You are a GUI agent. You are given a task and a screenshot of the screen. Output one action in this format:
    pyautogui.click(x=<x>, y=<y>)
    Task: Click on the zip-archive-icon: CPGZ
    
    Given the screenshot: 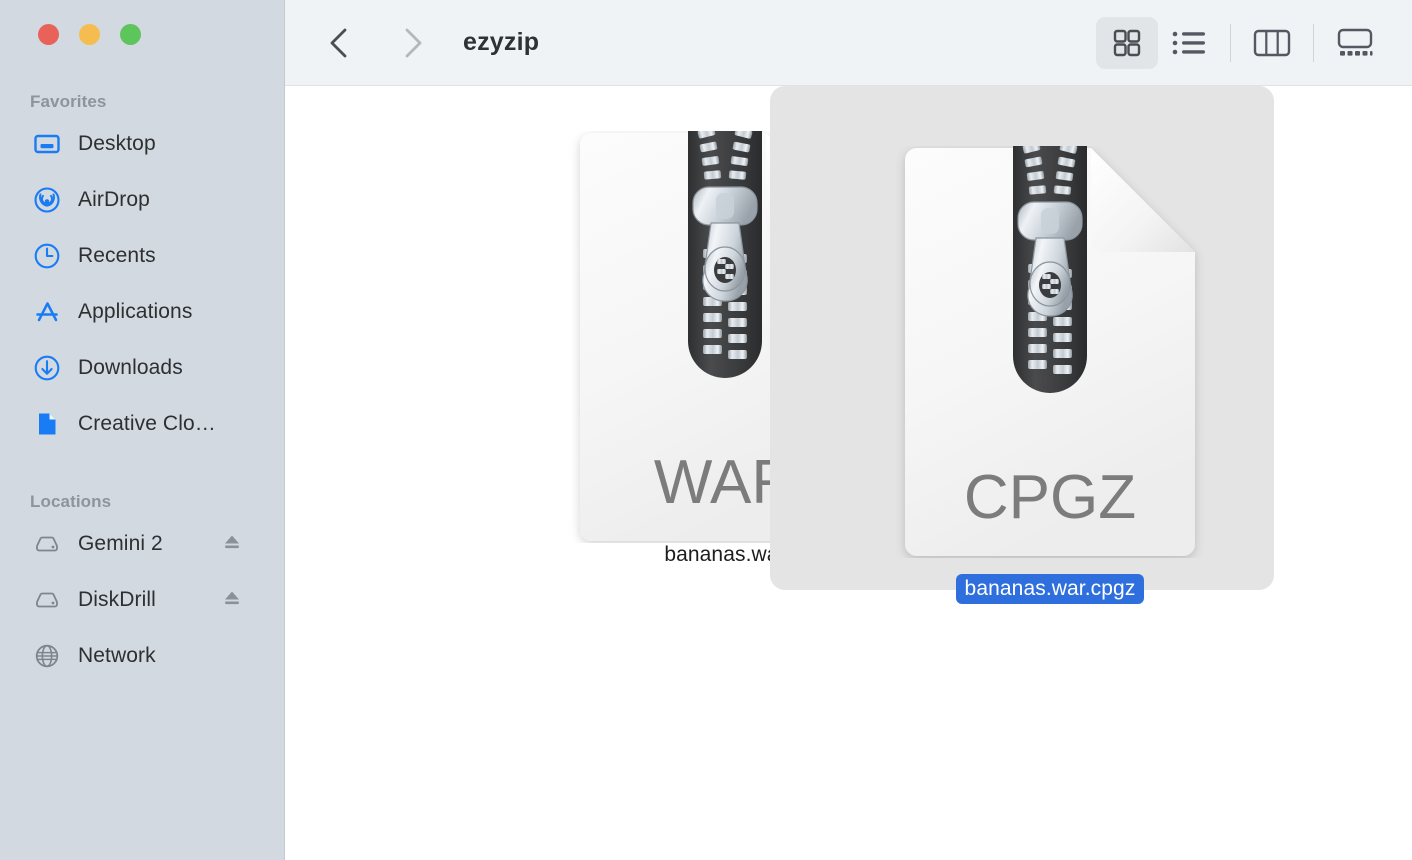 What is the action you would take?
    pyautogui.click(x=1050, y=351)
    